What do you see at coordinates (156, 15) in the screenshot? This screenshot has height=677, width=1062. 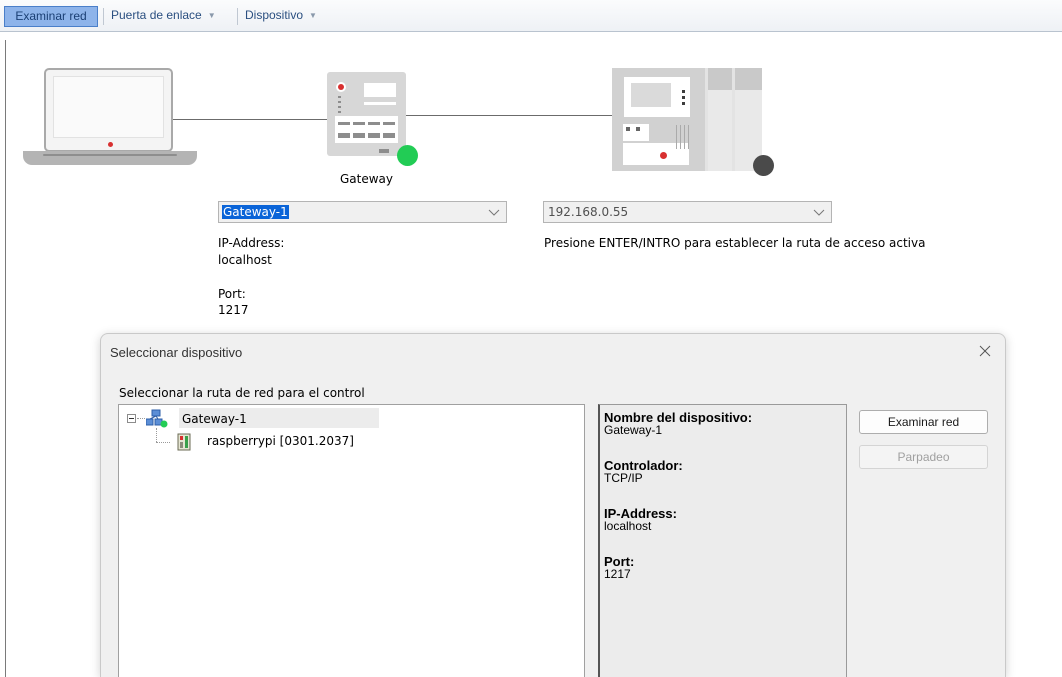 I see `gateway-menu-label: Puerta de enlace` at bounding box center [156, 15].